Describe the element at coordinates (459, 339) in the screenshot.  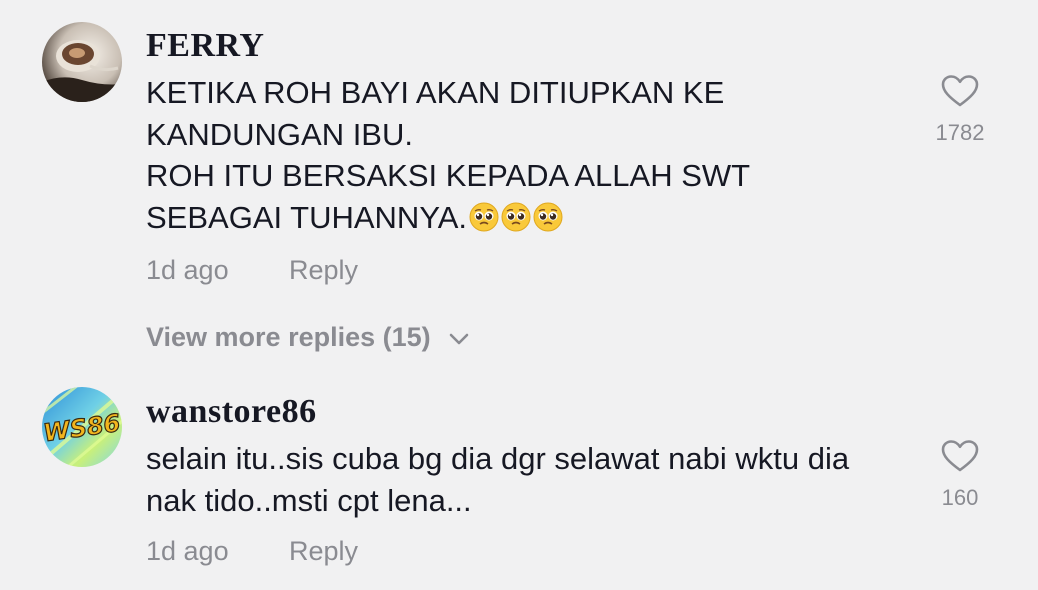
I see `chevron-down-icon` at that location.